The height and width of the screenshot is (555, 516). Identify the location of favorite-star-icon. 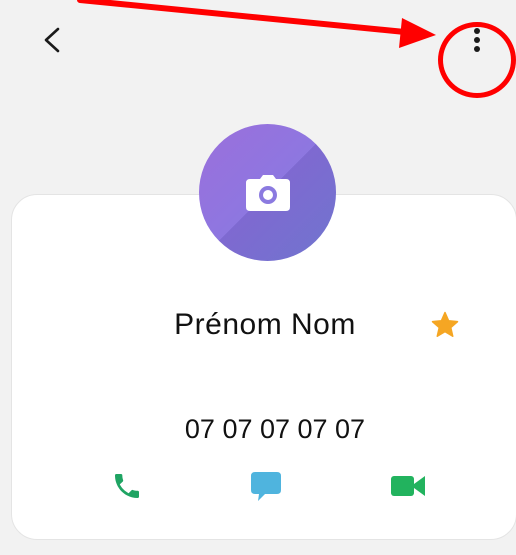
(445, 325).